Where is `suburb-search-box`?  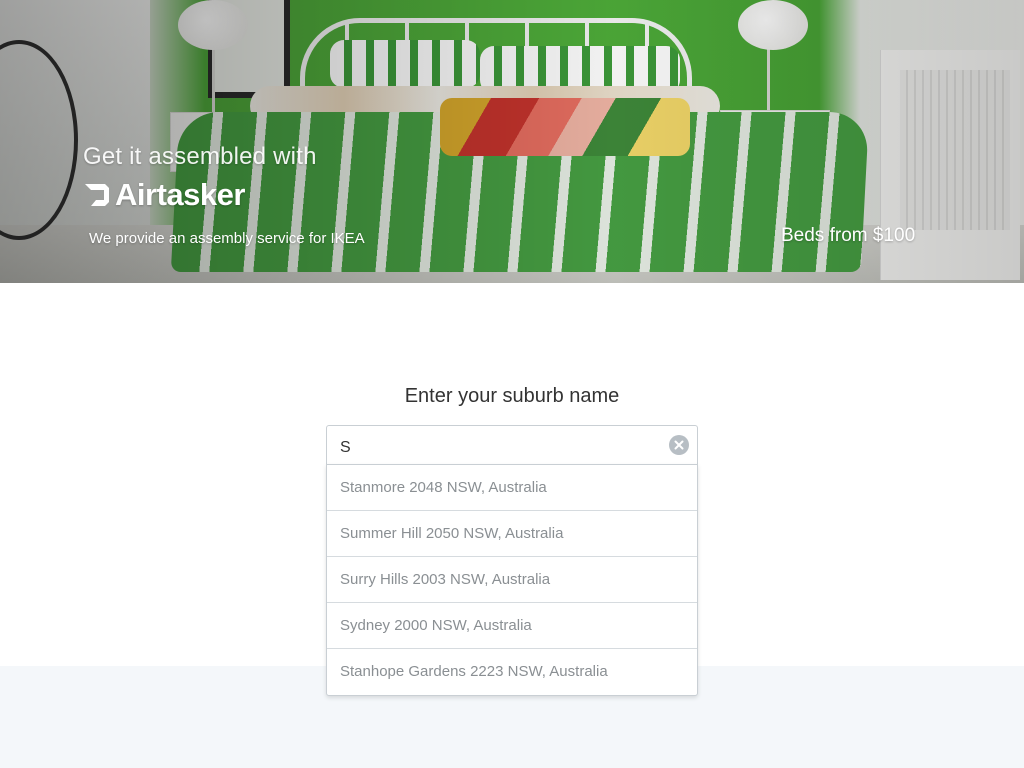
suburb-search-box is located at coordinates (512, 445).